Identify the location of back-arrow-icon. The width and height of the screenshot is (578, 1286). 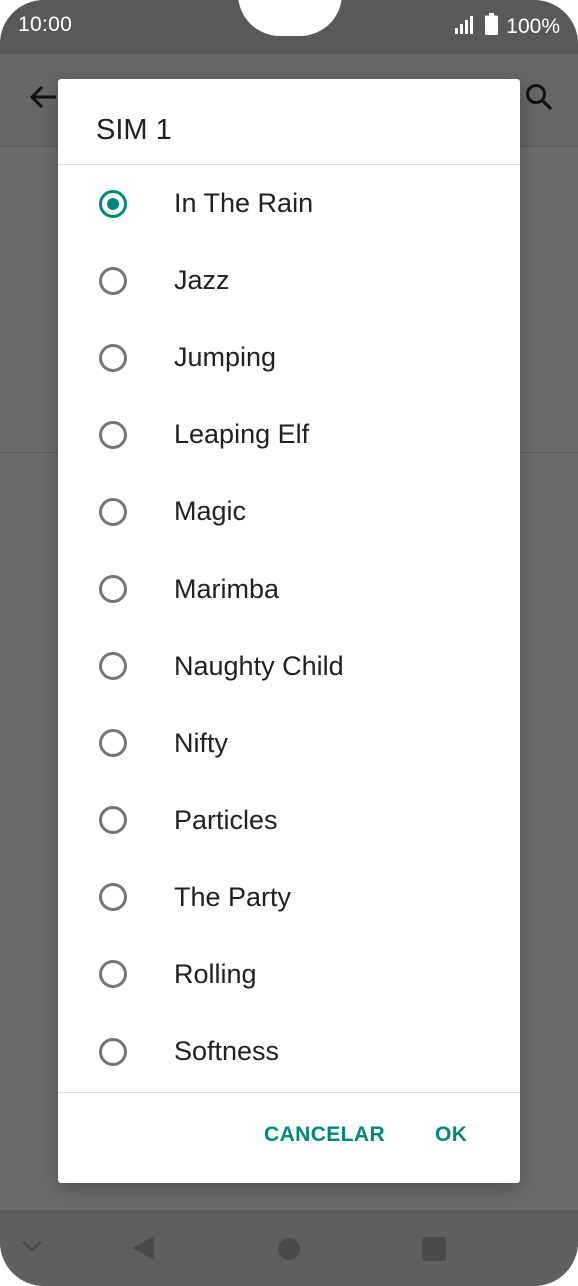
(43, 99).